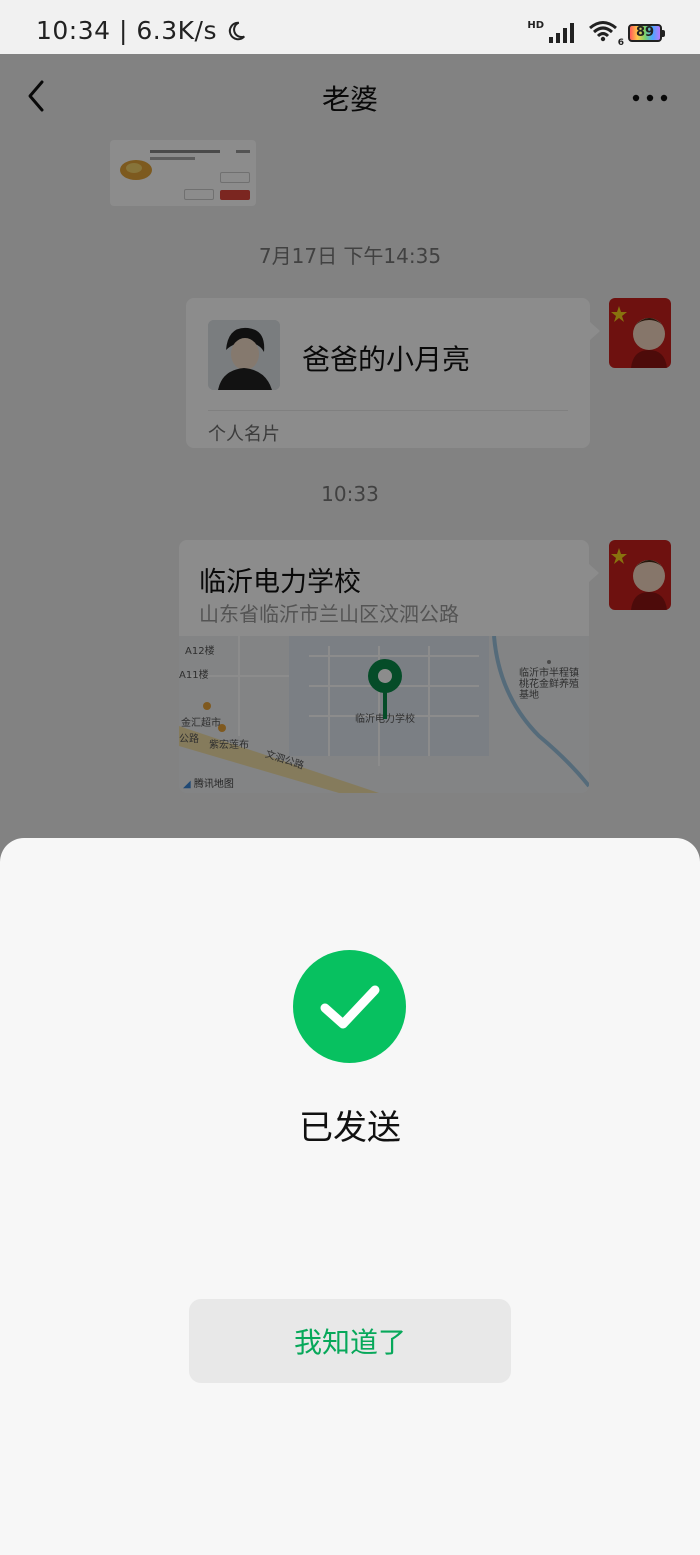 The width and height of the screenshot is (700, 1555). What do you see at coordinates (350, 1341) in the screenshot?
I see `confirm-button: 我知道了` at bounding box center [350, 1341].